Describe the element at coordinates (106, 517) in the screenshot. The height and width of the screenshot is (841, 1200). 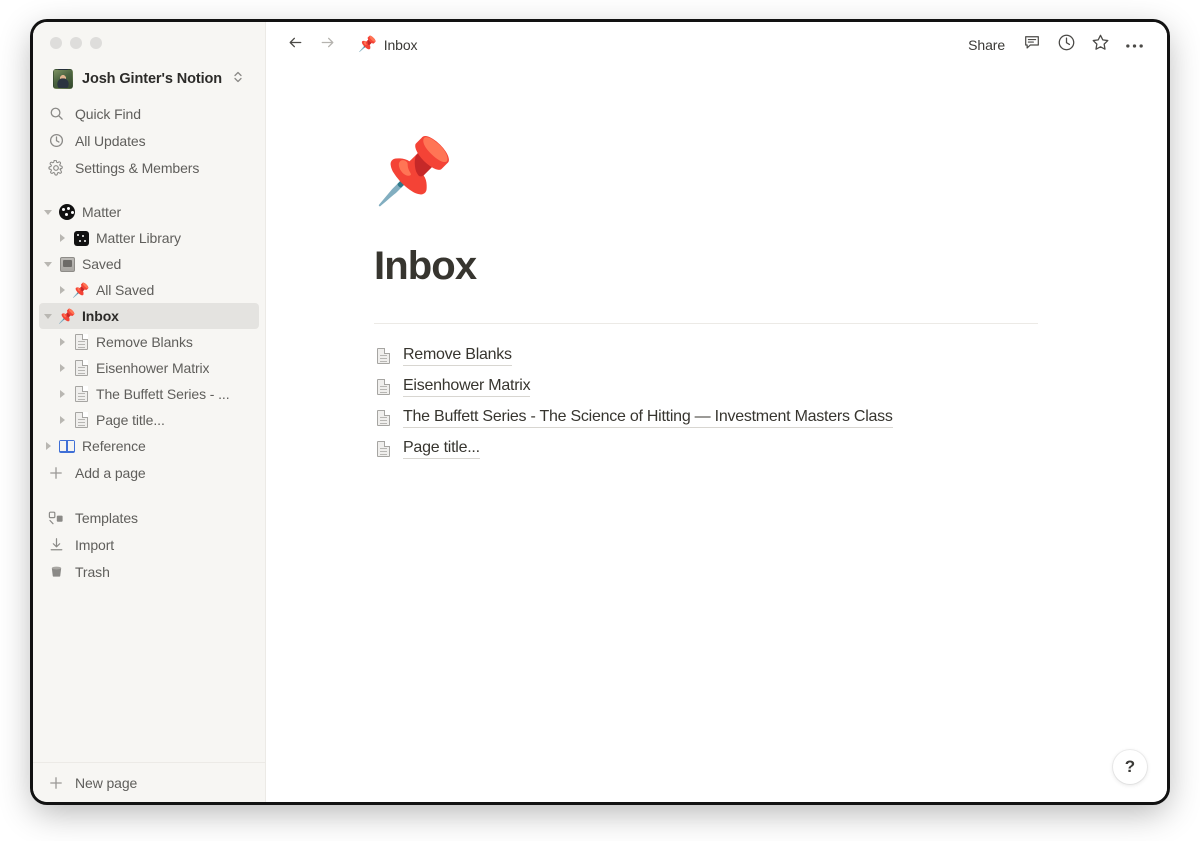
I see `sidebar-item-label: Templates` at that location.